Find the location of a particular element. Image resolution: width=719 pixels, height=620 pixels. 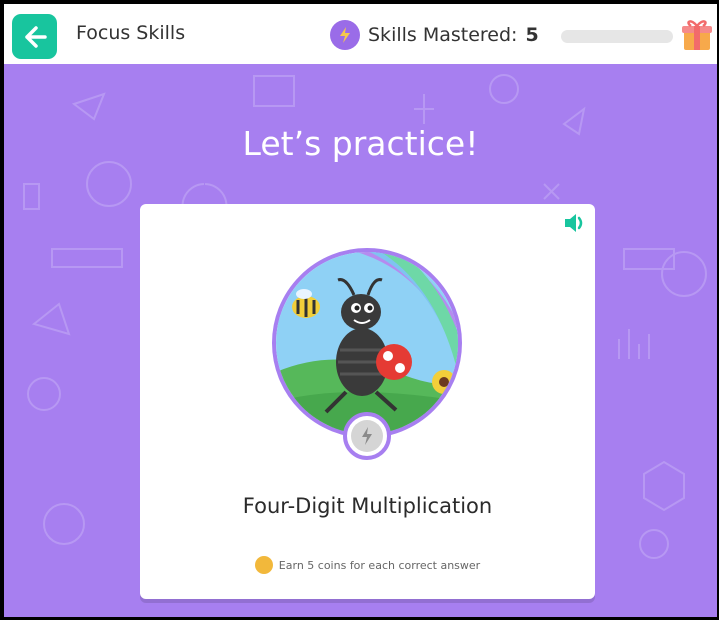

skill-illustration is located at coordinates (367, 343).